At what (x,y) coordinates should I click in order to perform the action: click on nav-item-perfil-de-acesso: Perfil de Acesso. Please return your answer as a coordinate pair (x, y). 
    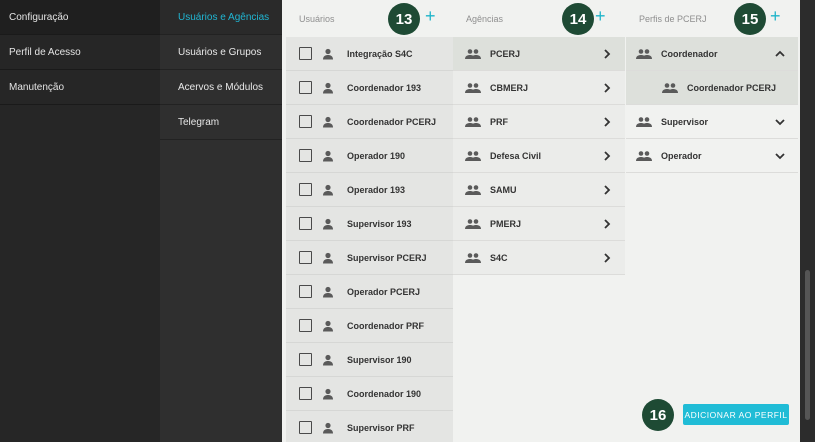
    Looking at the image, I should click on (80, 52).